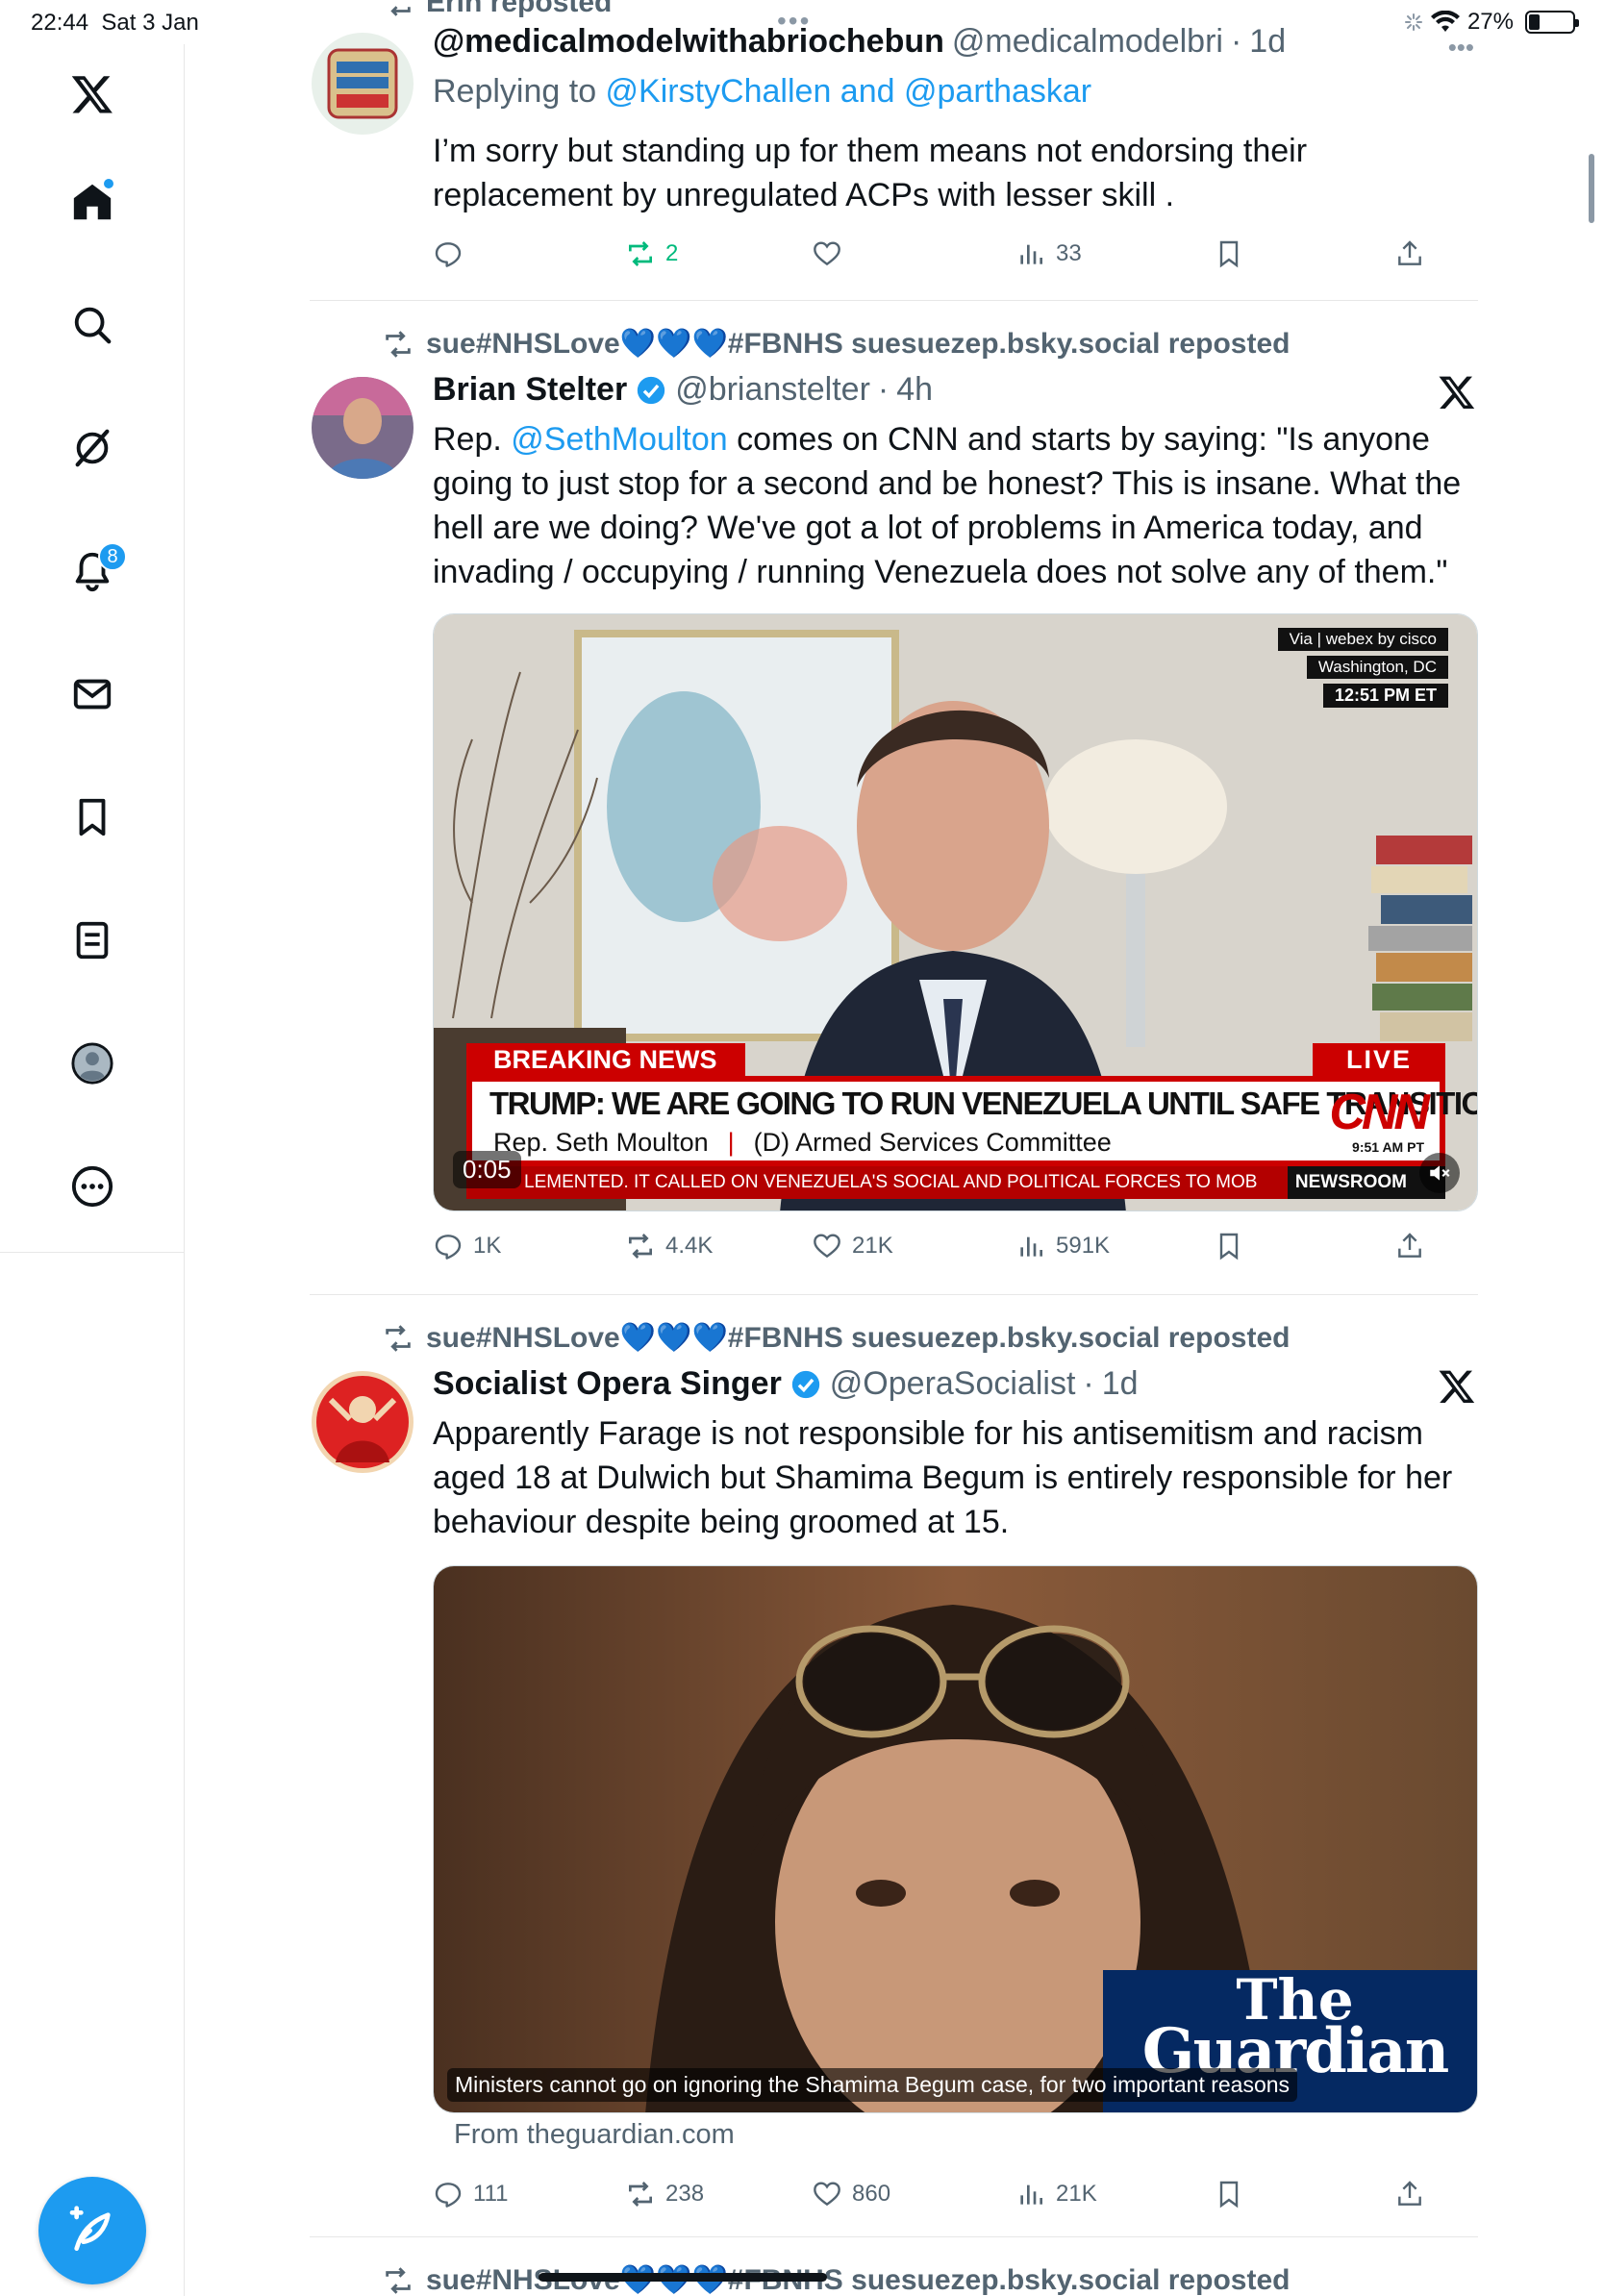  I want to click on post-header: Brian Stelter @brianstelter · 4h, so click(683, 390).